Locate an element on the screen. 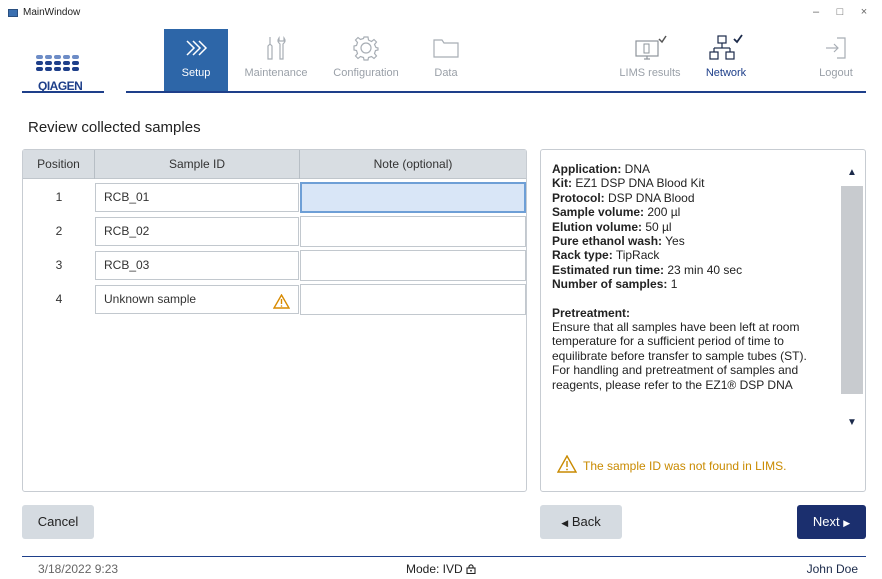  lock-icon is located at coordinates (471, 569).